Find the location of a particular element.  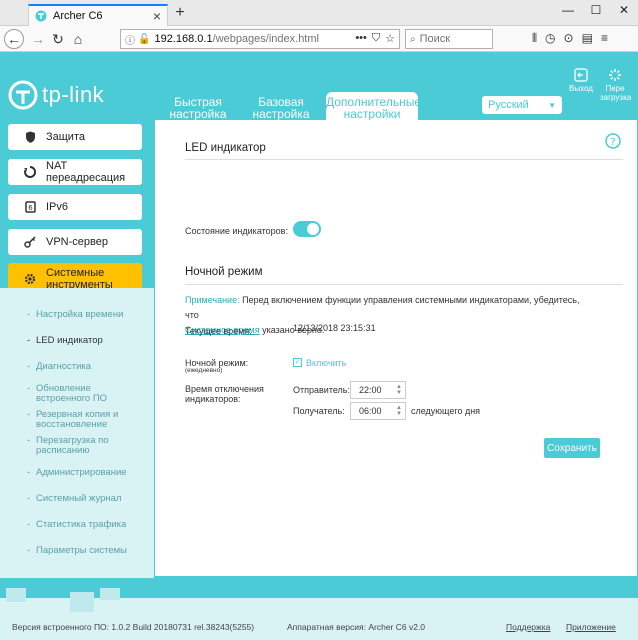

to-time-value: 06:00 is located at coordinates (370, 411).